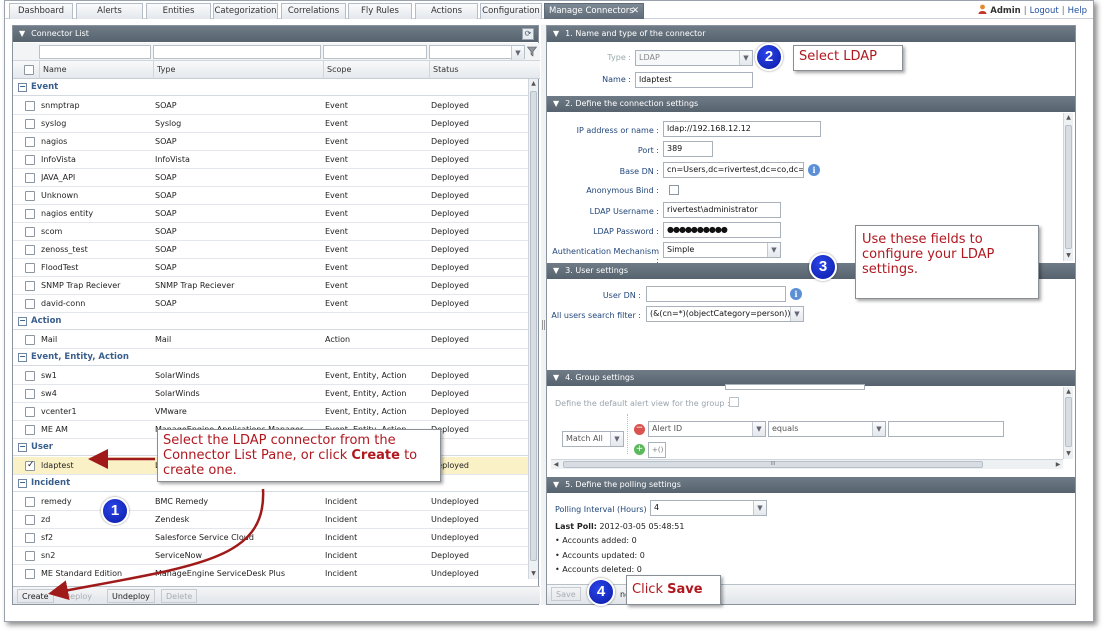 The image size is (1103, 633). Describe the element at coordinates (811, 104) in the screenshot. I see `section-2-header: ▼ 2. Define the connection settings` at that location.